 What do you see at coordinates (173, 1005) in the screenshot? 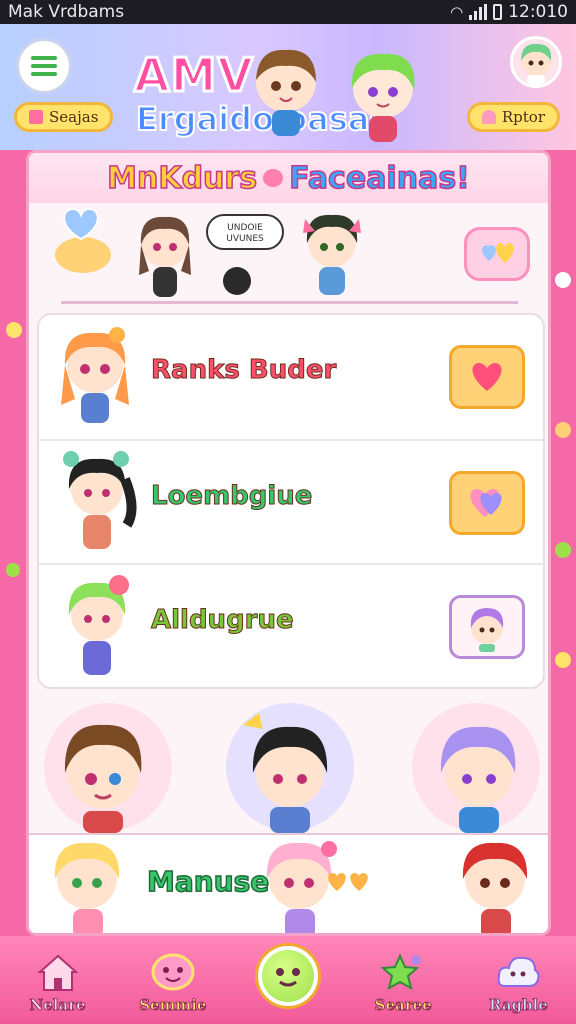
I see `nav-smile-label: Semmie` at bounding box center [173, 1005].